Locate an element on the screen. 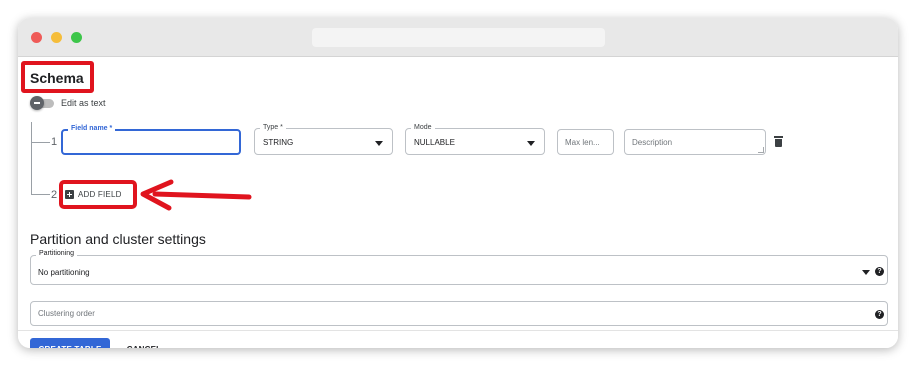 This screenshot has height=366, width=917. field-name-input: Field name * is located at coordinates (151, 140).